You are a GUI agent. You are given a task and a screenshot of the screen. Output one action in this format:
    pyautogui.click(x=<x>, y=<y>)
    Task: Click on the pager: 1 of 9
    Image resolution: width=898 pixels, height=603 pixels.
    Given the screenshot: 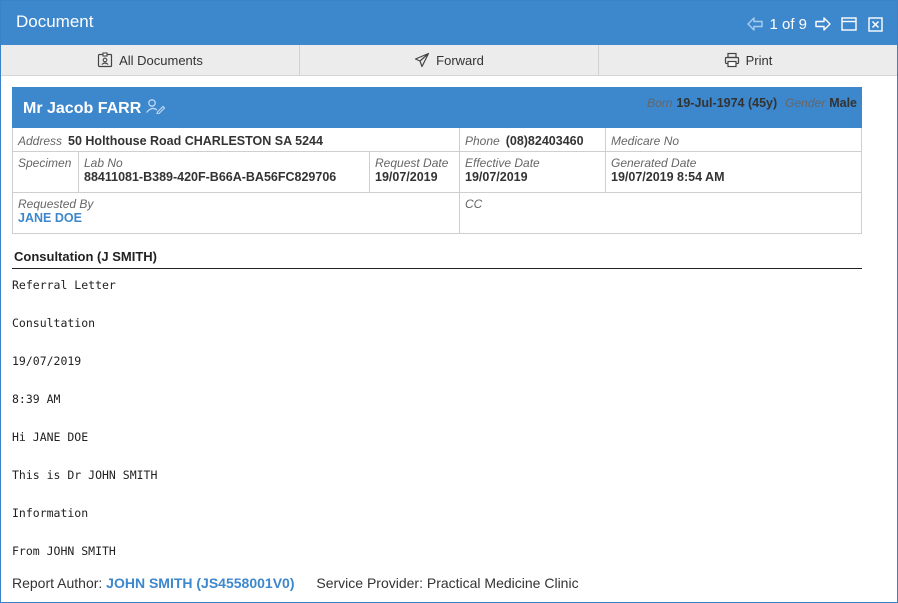 What is the action you would take?
    pyautogui.click(x=815, y=24)
    